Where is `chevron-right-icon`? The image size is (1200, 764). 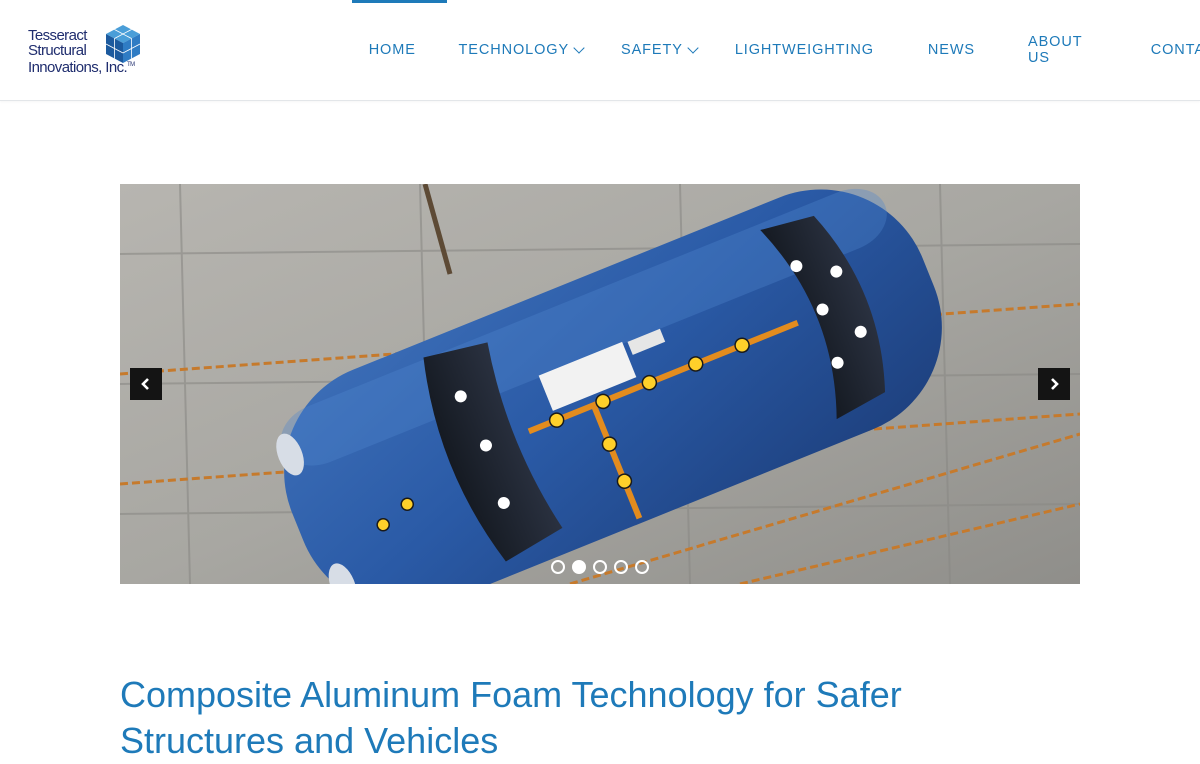
chevron-right-icon is located at coordinates (1055, 384).